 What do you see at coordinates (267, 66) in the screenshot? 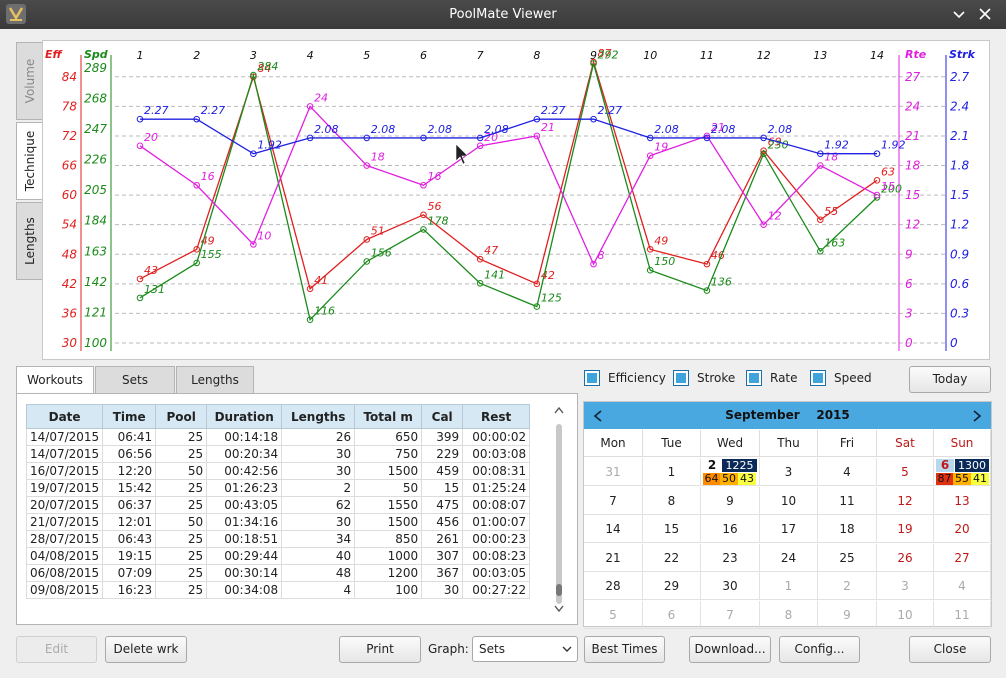
I see `data-label: 284` at bounding box center [267, 66].